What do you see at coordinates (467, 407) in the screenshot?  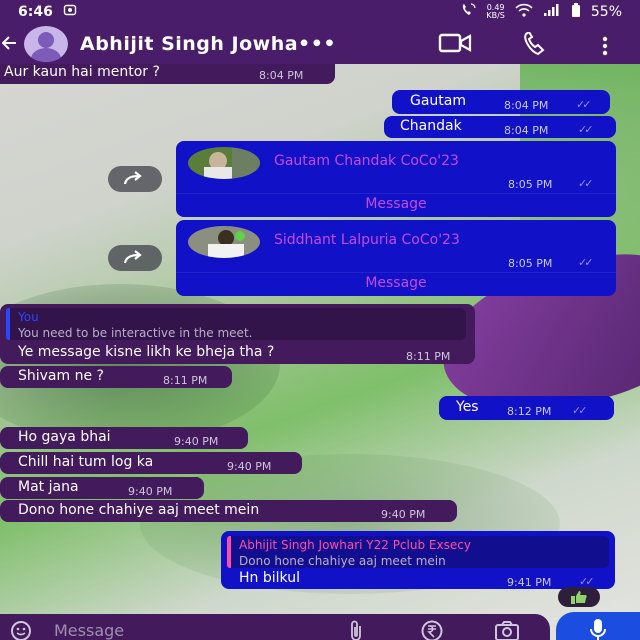 I see `message-text: Yes` at bounding box center [467, 407].